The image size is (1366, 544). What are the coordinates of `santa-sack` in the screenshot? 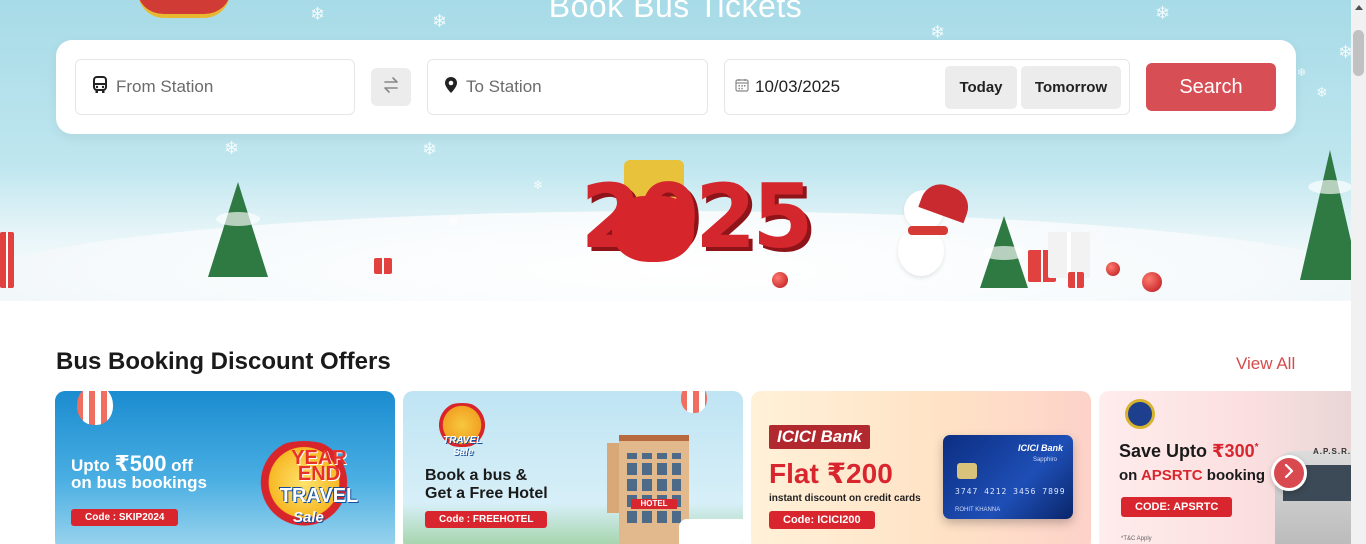 It's located at (653, 229).